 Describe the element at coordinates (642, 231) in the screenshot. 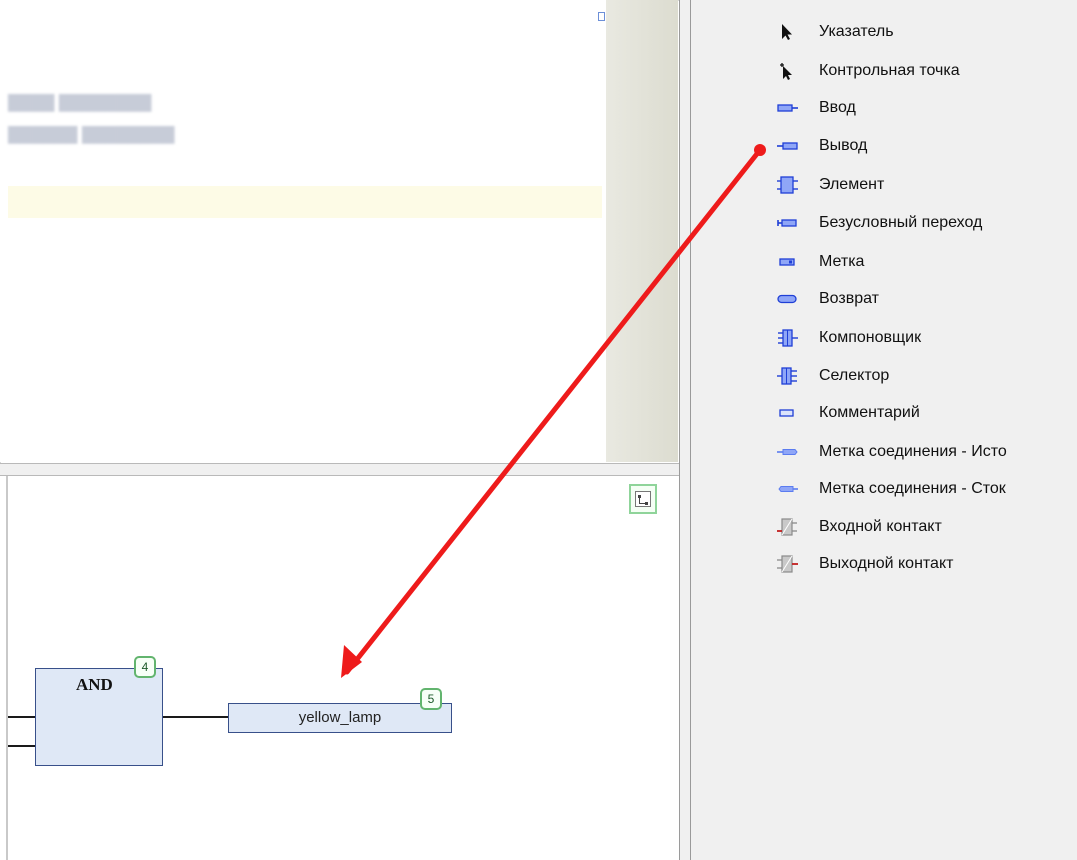

I see `declaration-scrollbar` at that location.